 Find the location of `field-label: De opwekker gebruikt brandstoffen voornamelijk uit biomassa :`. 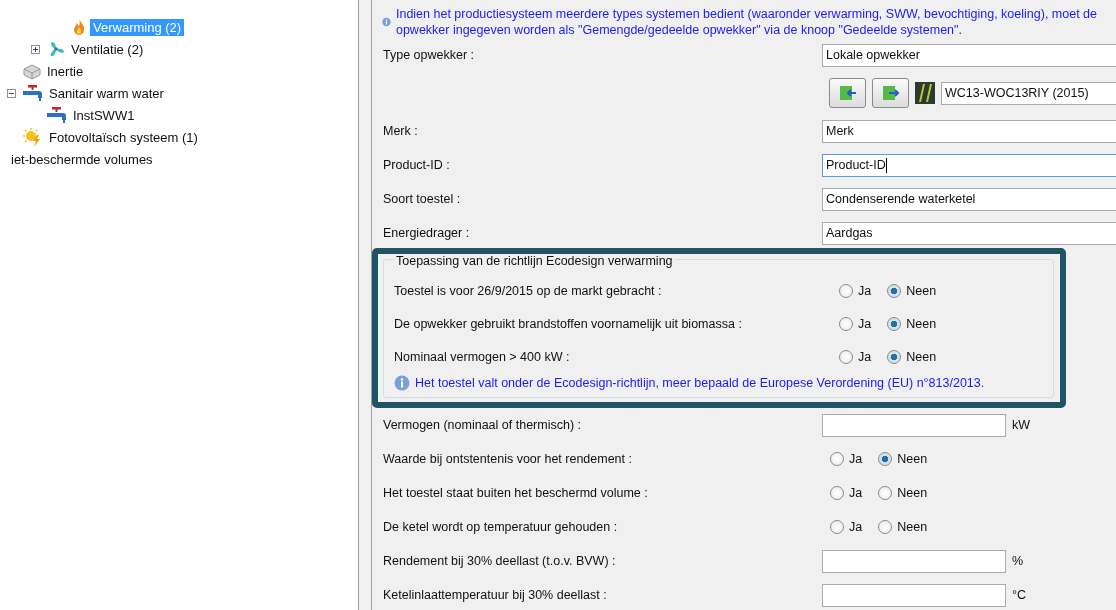

field-label: De opwekker gebruikt brandstoffen voornamelijk uit biomassa : is located at coordinates (568, 323).